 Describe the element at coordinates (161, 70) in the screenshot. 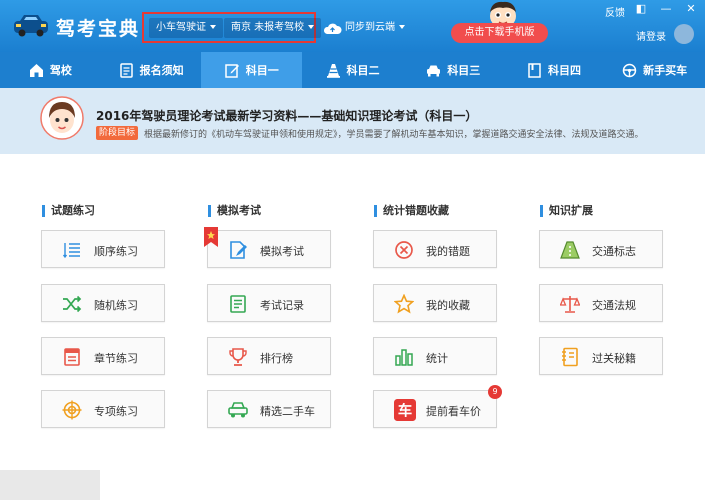

I see `tab-label: 报名须知` at that location.